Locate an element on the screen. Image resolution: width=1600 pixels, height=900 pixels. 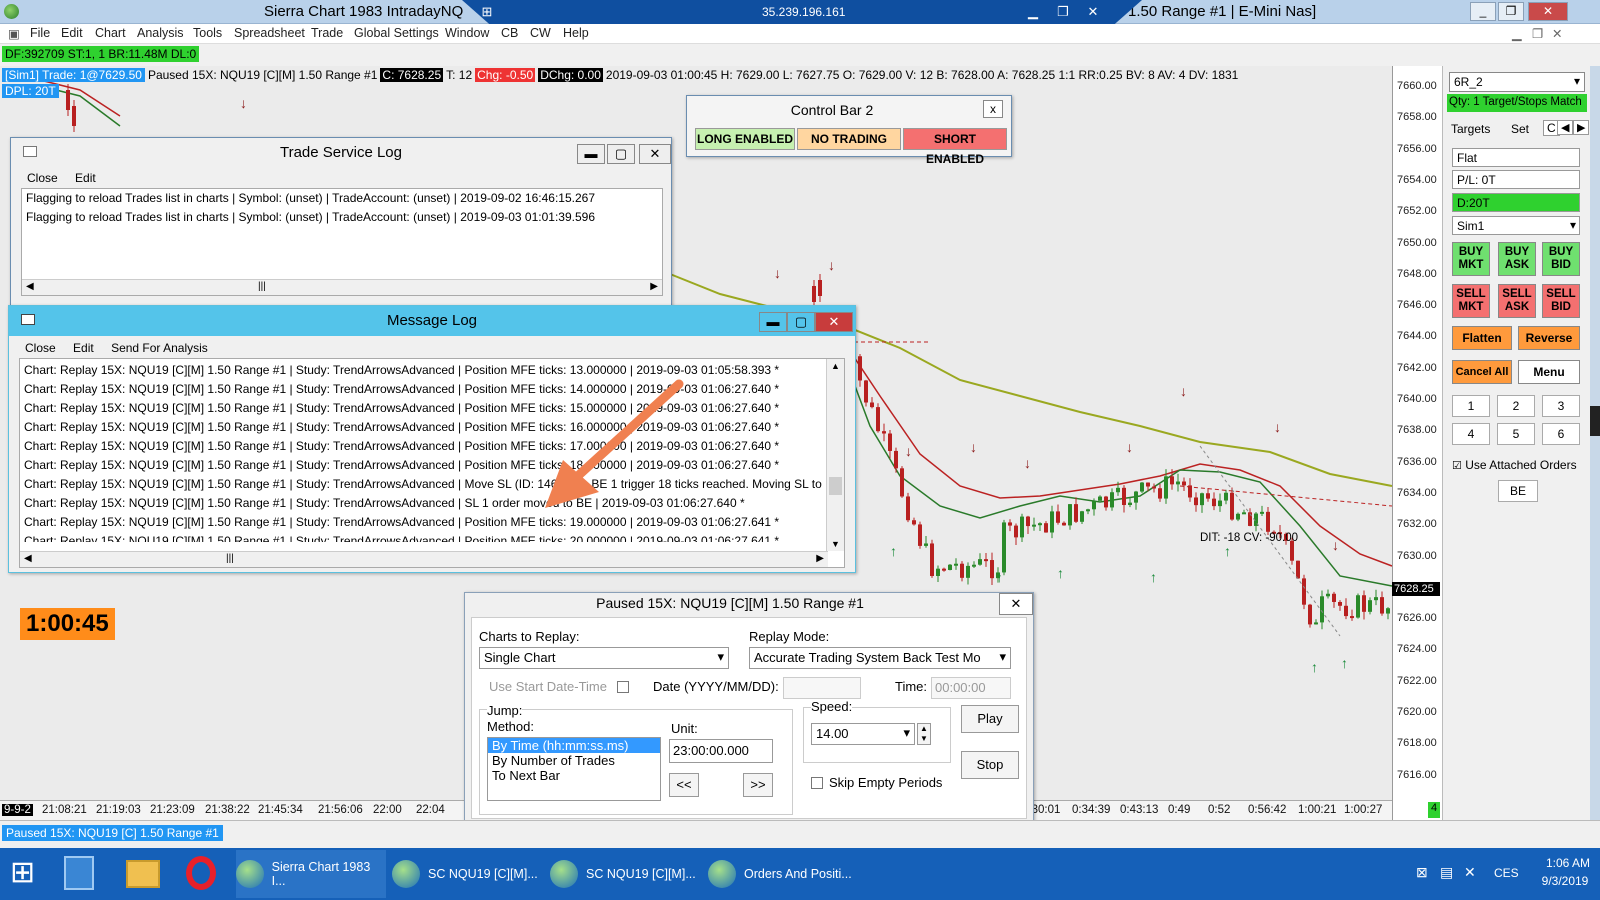
qty-button-1: 1 is located at coordinates (1471, 406).